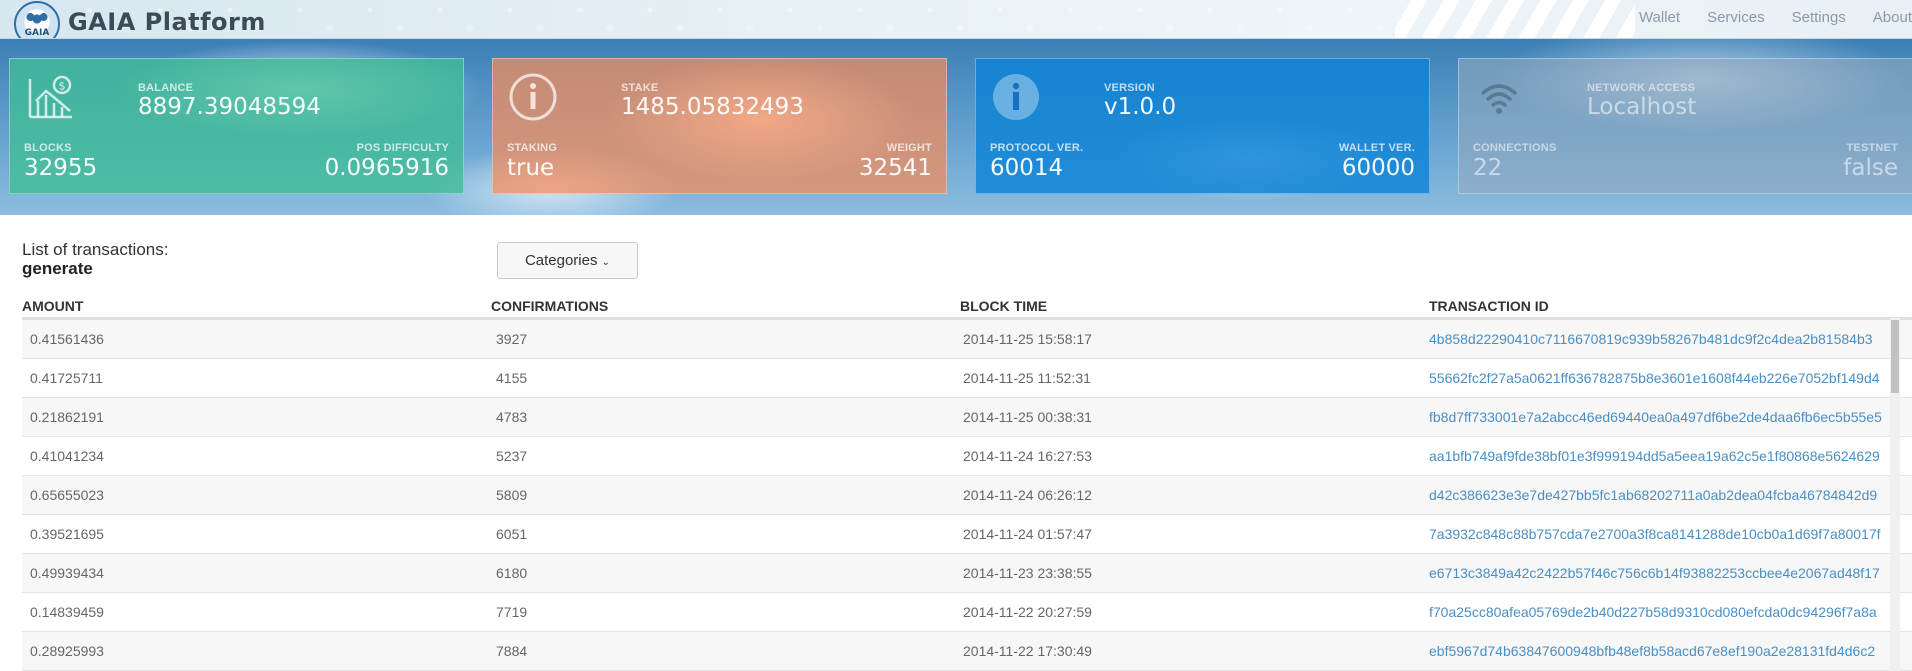 Image resolution: width=1912 pixels, height=671 pixels. Describe the element at coordinates (1489, 306) in the screenshot. I see `col-transaction-id: TRANSACTION ID` at that location.